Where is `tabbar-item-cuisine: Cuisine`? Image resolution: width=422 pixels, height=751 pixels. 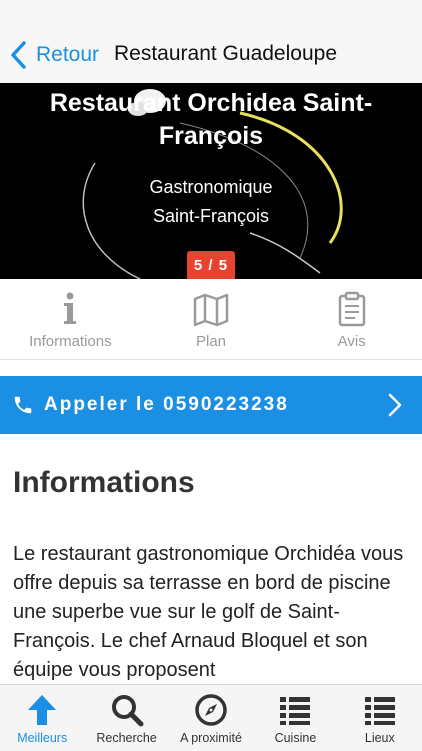
tabbar-item-cuisine: Cuisine is located at coordinates (295, 718).